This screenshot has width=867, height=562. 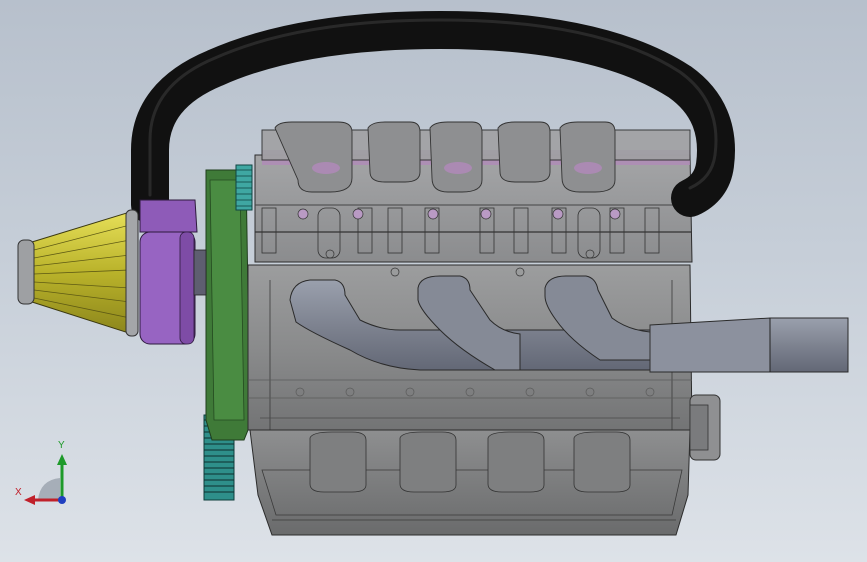 I want to click on intake-adapter, so click(x=173, y=272).